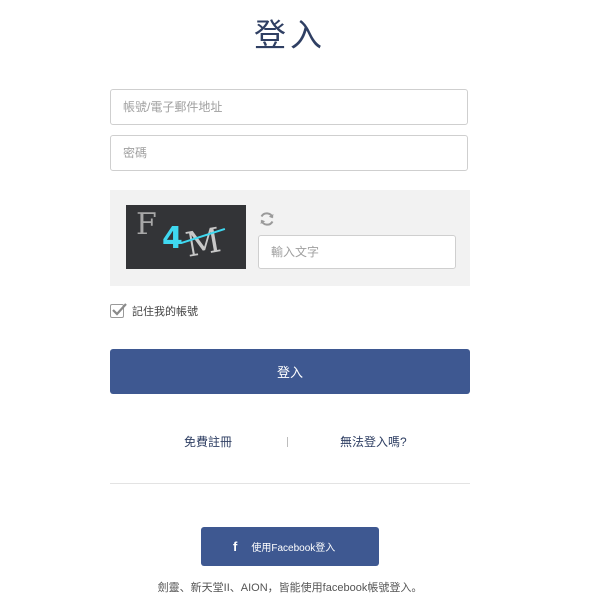  I want to click on facebook-login-button: f 使用Facebook登入, so click(290, 546).